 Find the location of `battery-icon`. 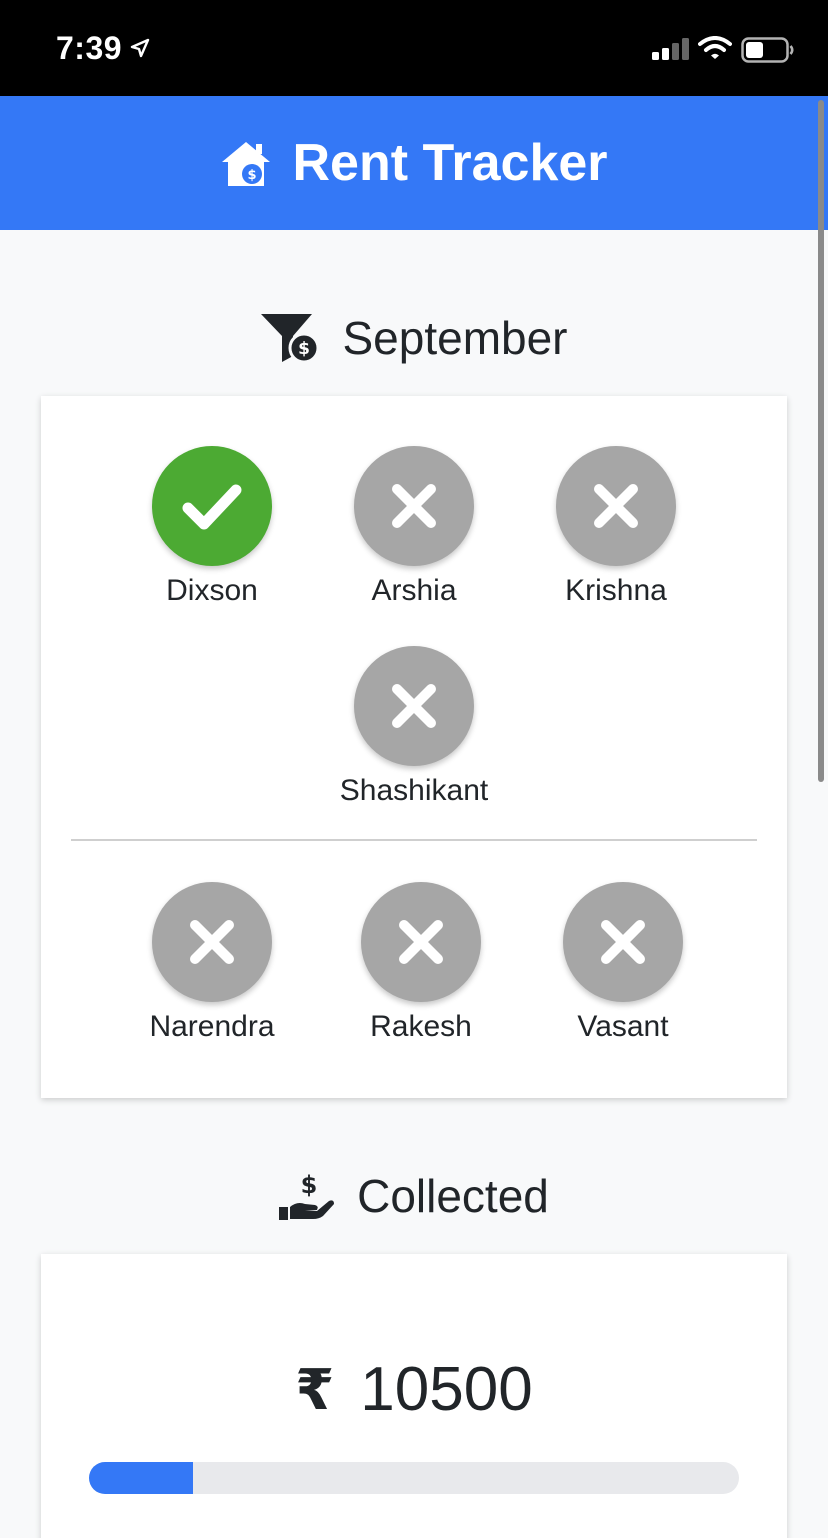

battery-icon is located at coordinates (767, 50).